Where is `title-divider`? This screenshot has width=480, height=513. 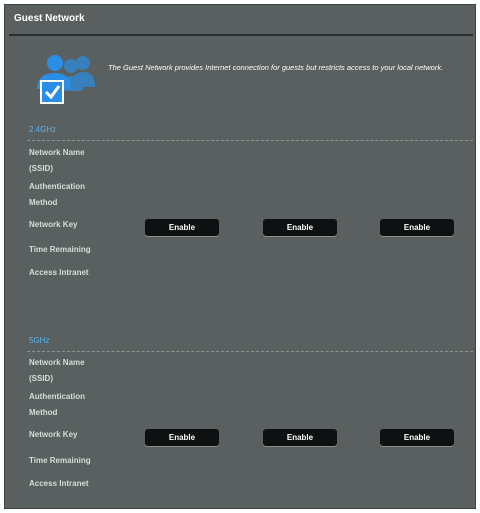
title-divider is located at coordinates (241, 35).